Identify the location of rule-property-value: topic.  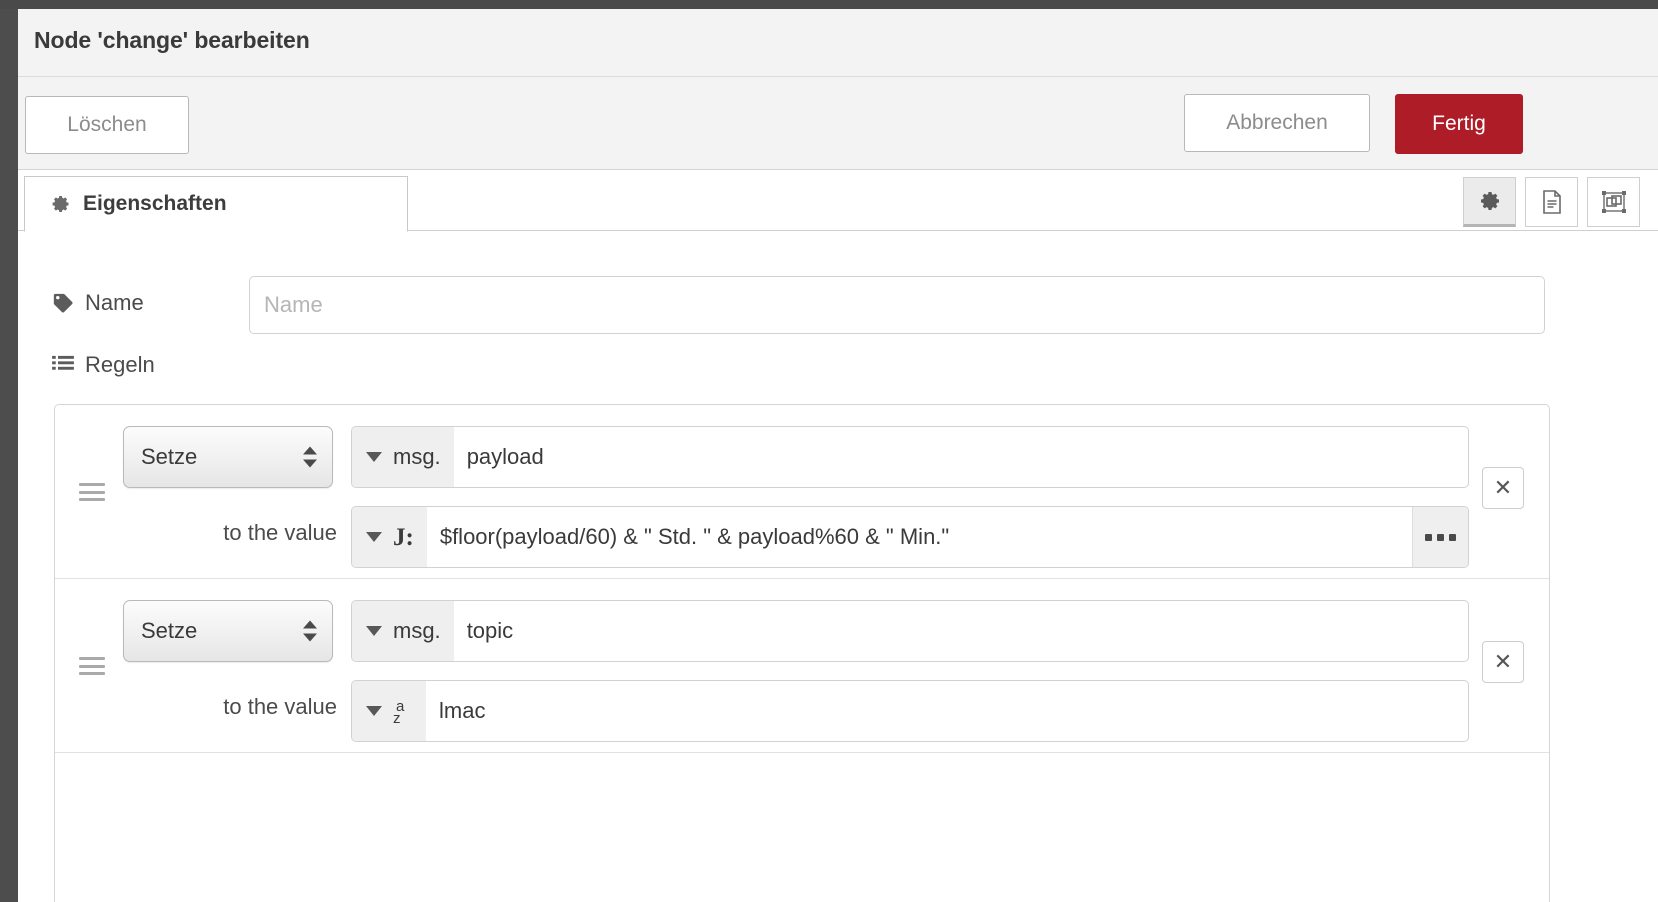
(961, 631).